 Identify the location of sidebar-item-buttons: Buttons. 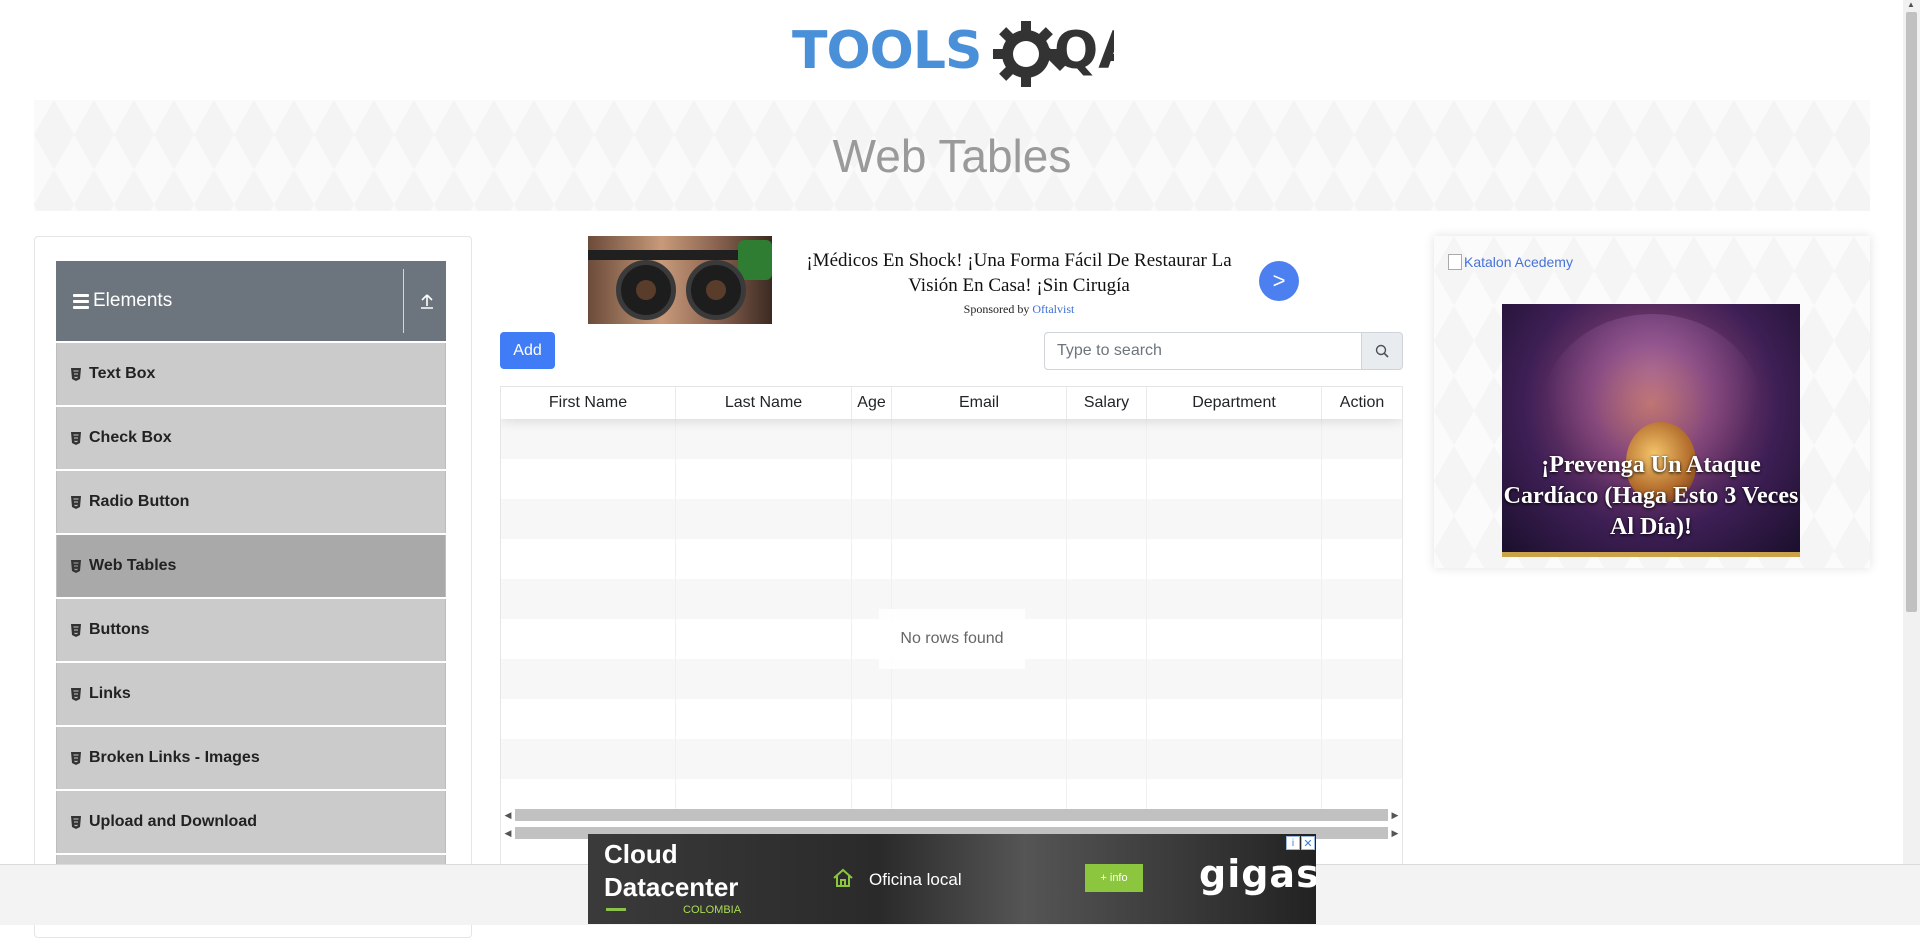
(251, 630).